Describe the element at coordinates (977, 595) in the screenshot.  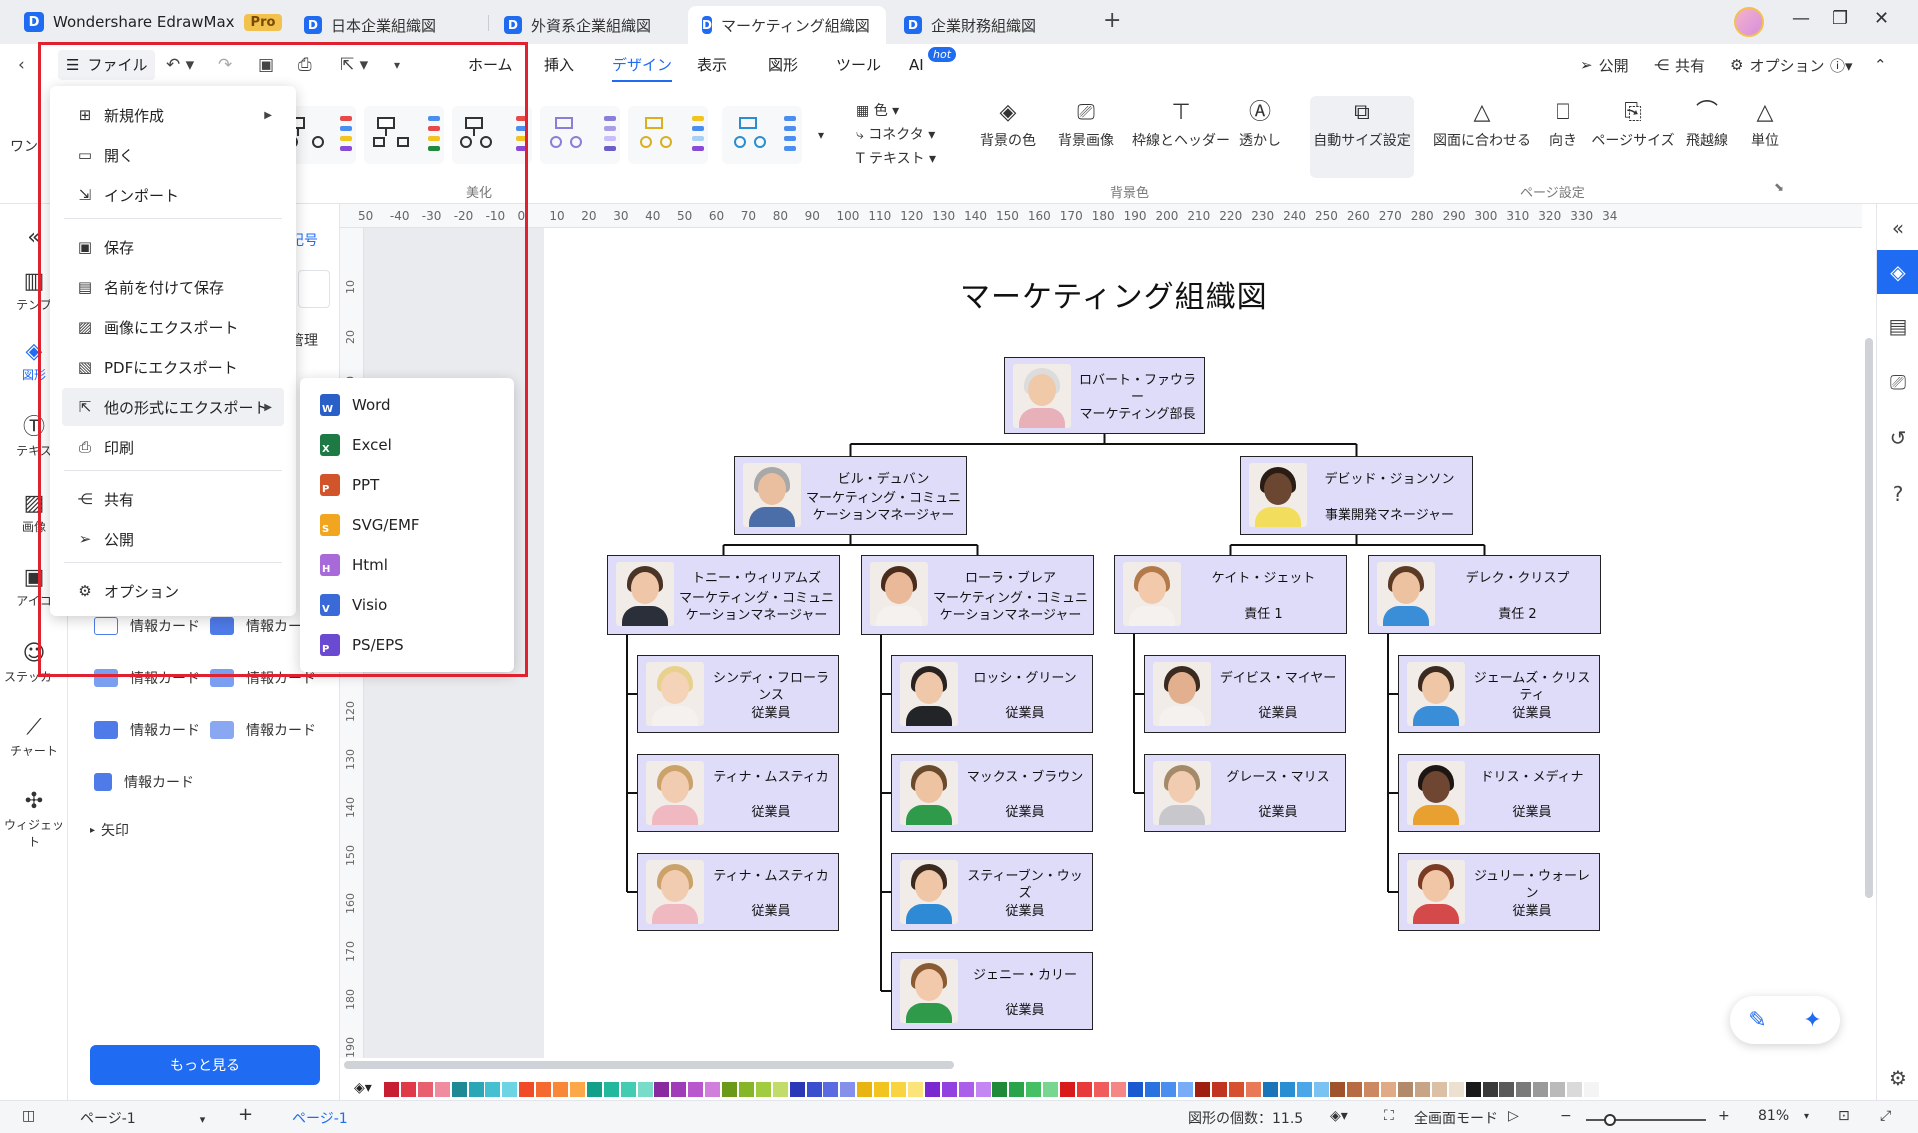
I see `org-node-card: ローラ・ブレア マーケティング・コミュニケーションマネージャー` at that location.